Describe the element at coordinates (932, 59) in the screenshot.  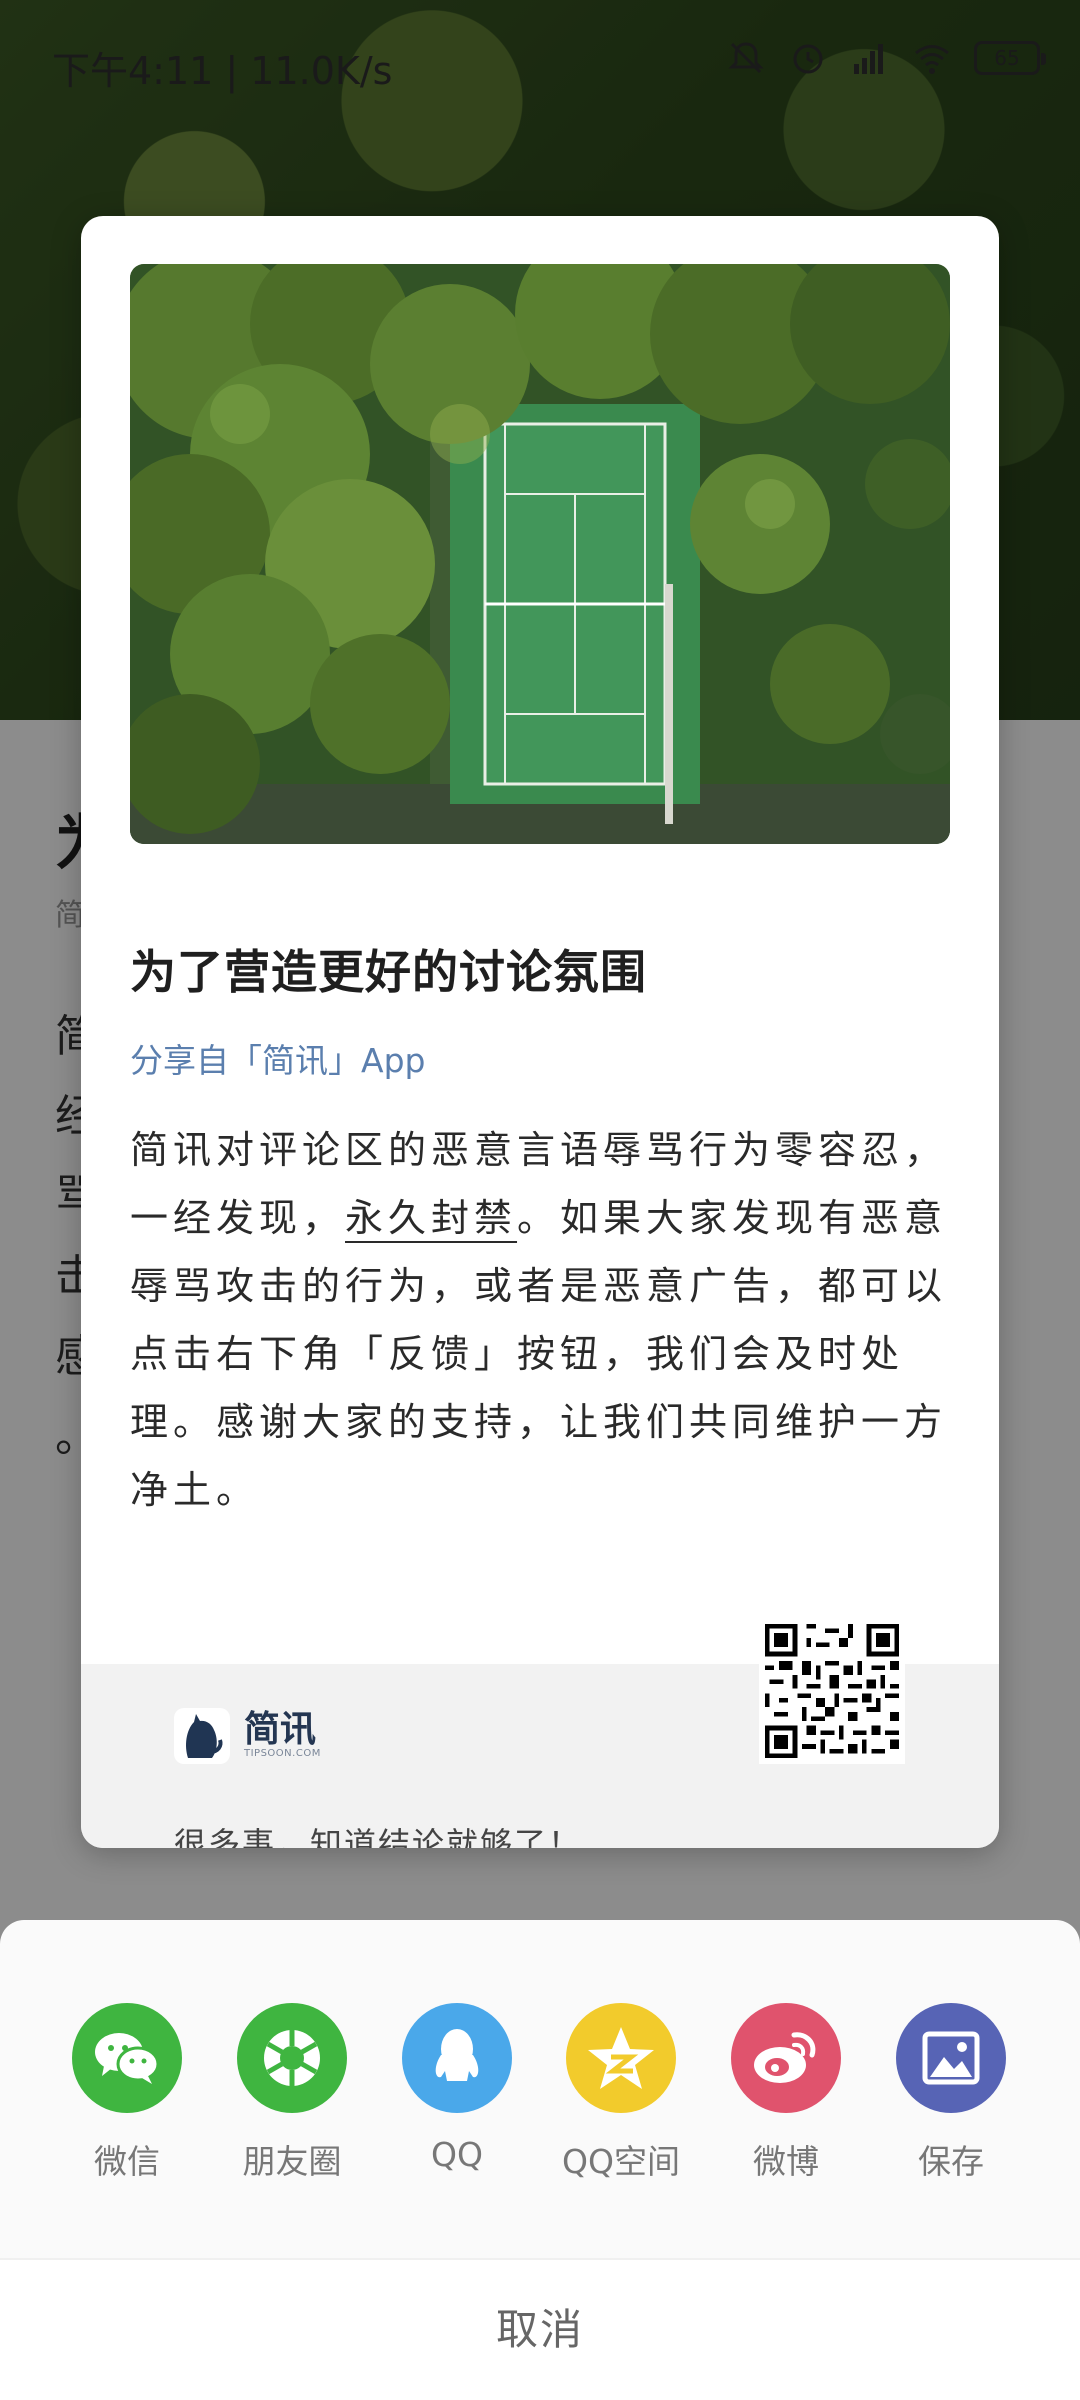
I see `wifi-icon` at that location.